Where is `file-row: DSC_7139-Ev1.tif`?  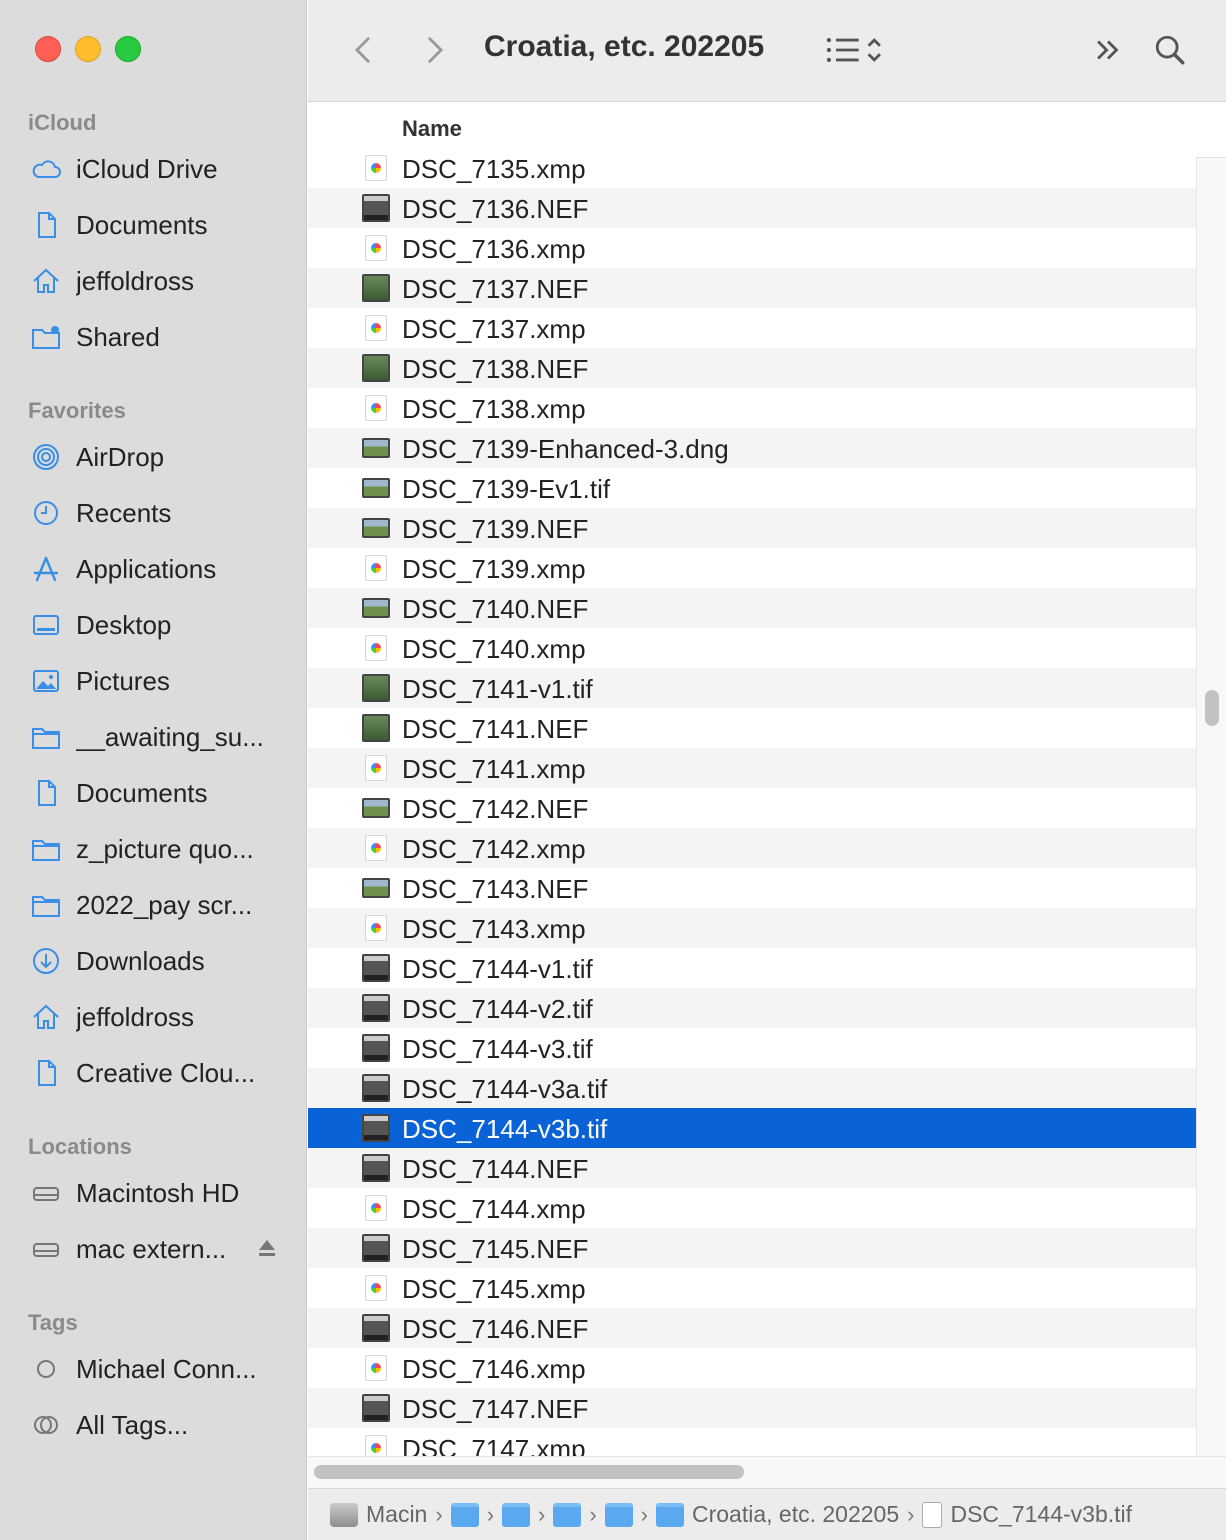
file-row: DSC_7139-Ev1.tif is located at coordinates (752, 488).